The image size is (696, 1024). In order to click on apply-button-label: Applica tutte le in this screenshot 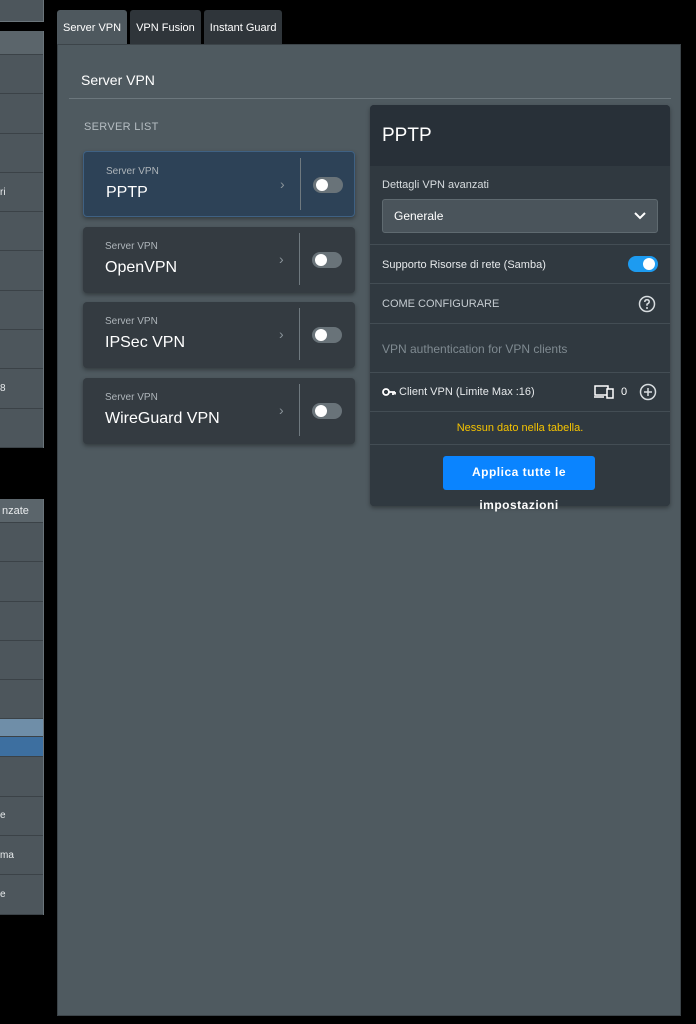, I will do `click(518, 472)`.